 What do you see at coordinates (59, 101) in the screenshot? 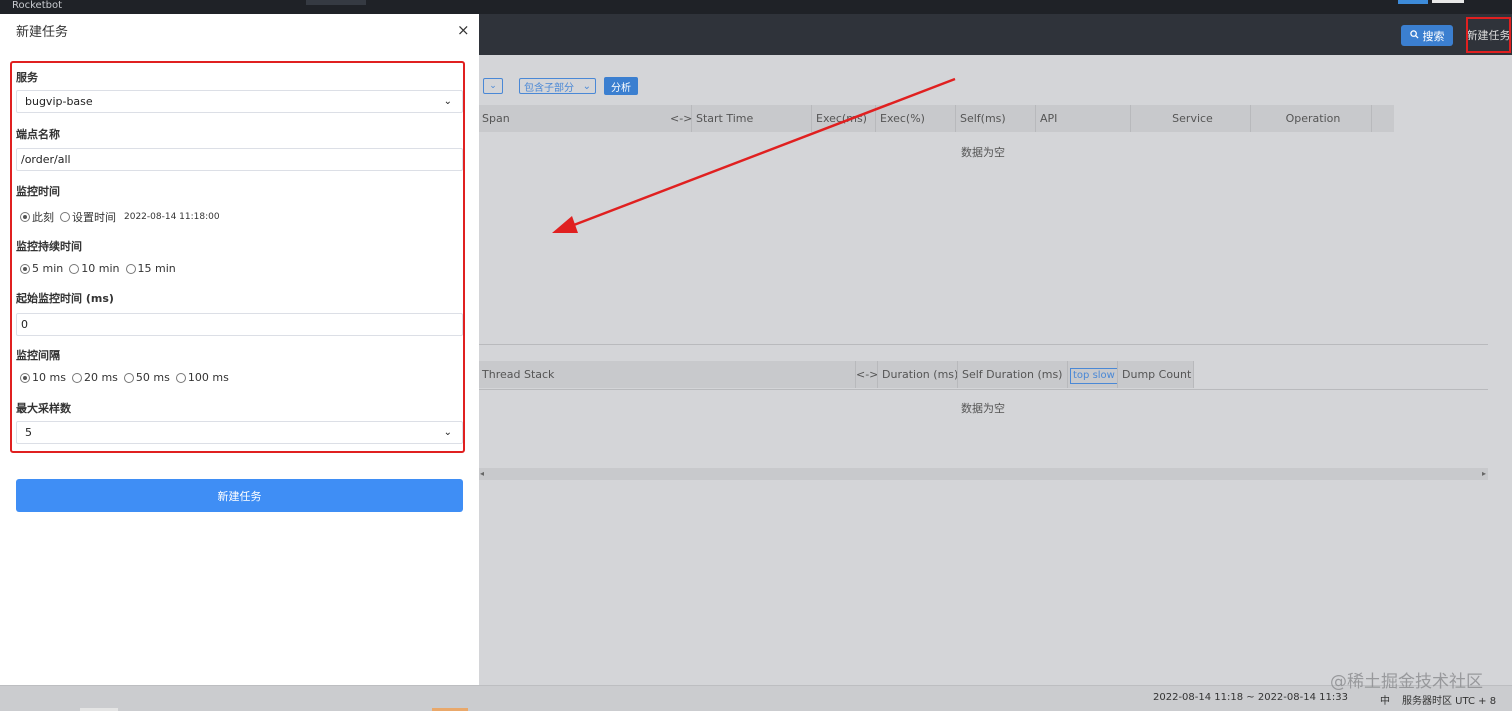
I see `service-value: bugvip-base` at bounding box center [59, 101].